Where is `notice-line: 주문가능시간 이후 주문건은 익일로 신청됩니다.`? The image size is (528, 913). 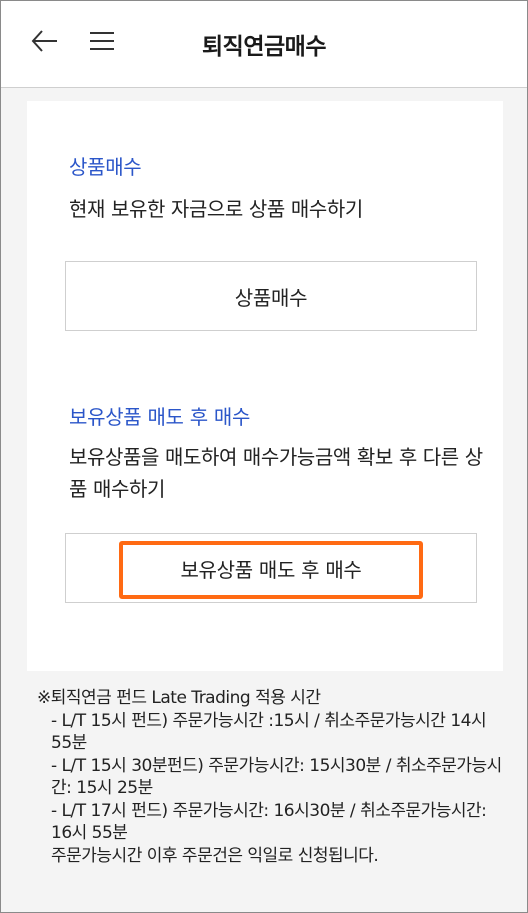
notice-line: 주문가능시간 이후 주문건은 익일로 신청됩니다. is located at coordinates (215, 855).